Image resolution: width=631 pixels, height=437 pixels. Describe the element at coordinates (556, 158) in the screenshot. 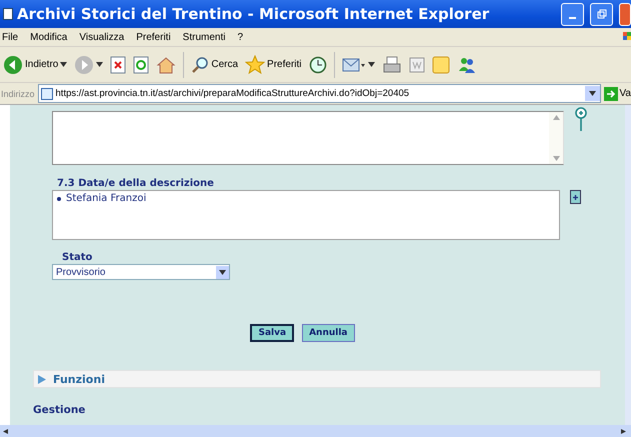

I see `scroll-down-icon` at that location.